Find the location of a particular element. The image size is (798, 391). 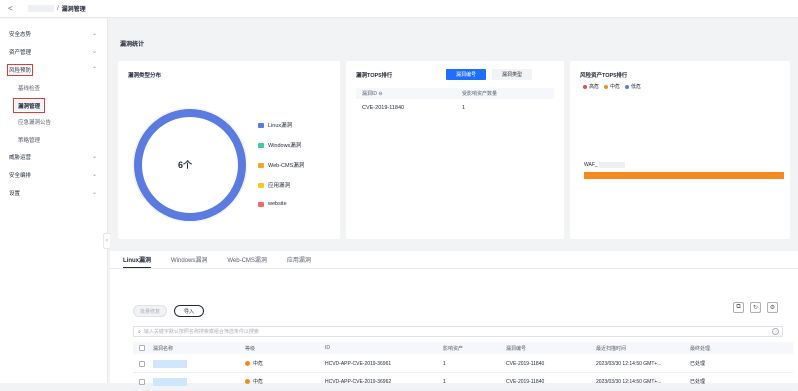

legend-item: 中危 is located at coordinates (612, 86).